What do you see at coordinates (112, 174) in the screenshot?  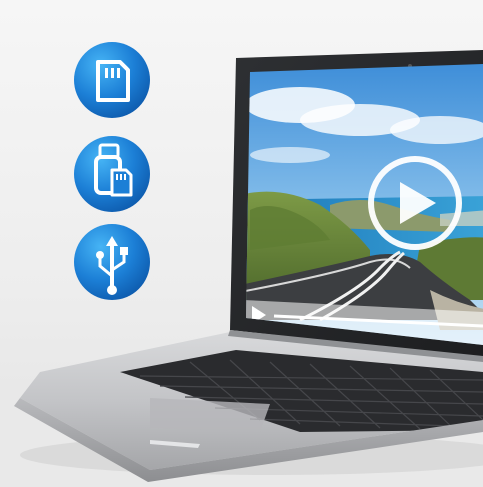 I see `usb-drive-with-microsd-icon` at bounding box center [112, 174].